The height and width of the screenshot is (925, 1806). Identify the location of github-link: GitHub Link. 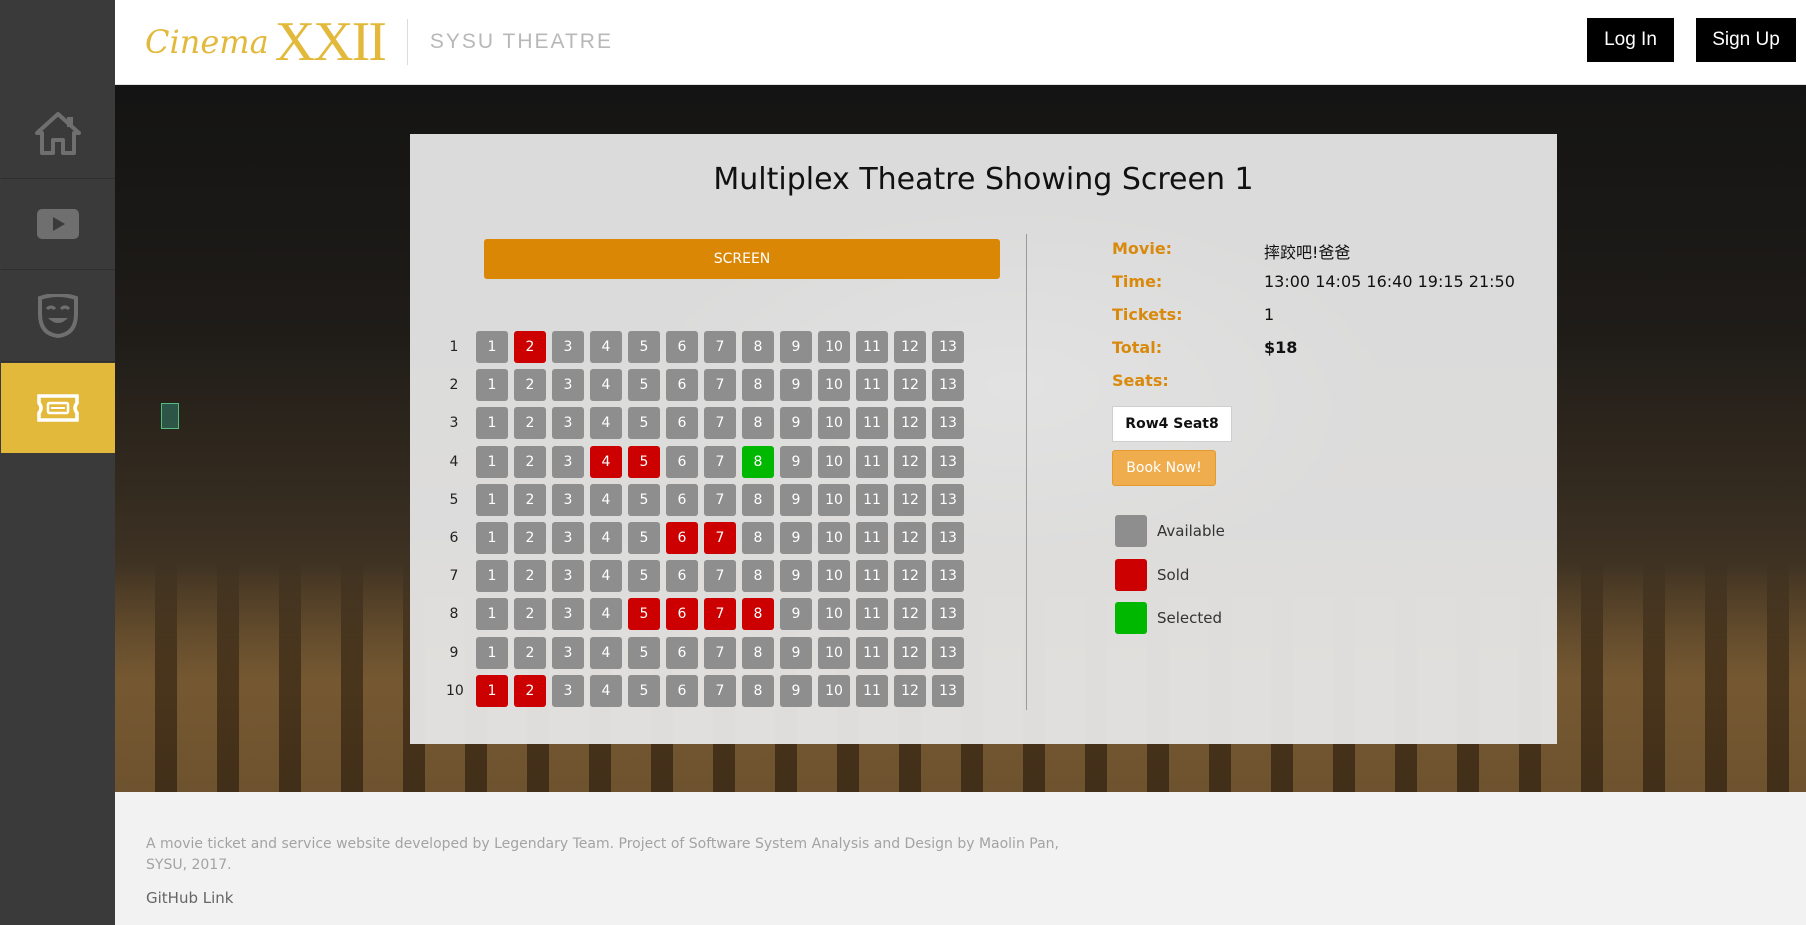
(189, 898).